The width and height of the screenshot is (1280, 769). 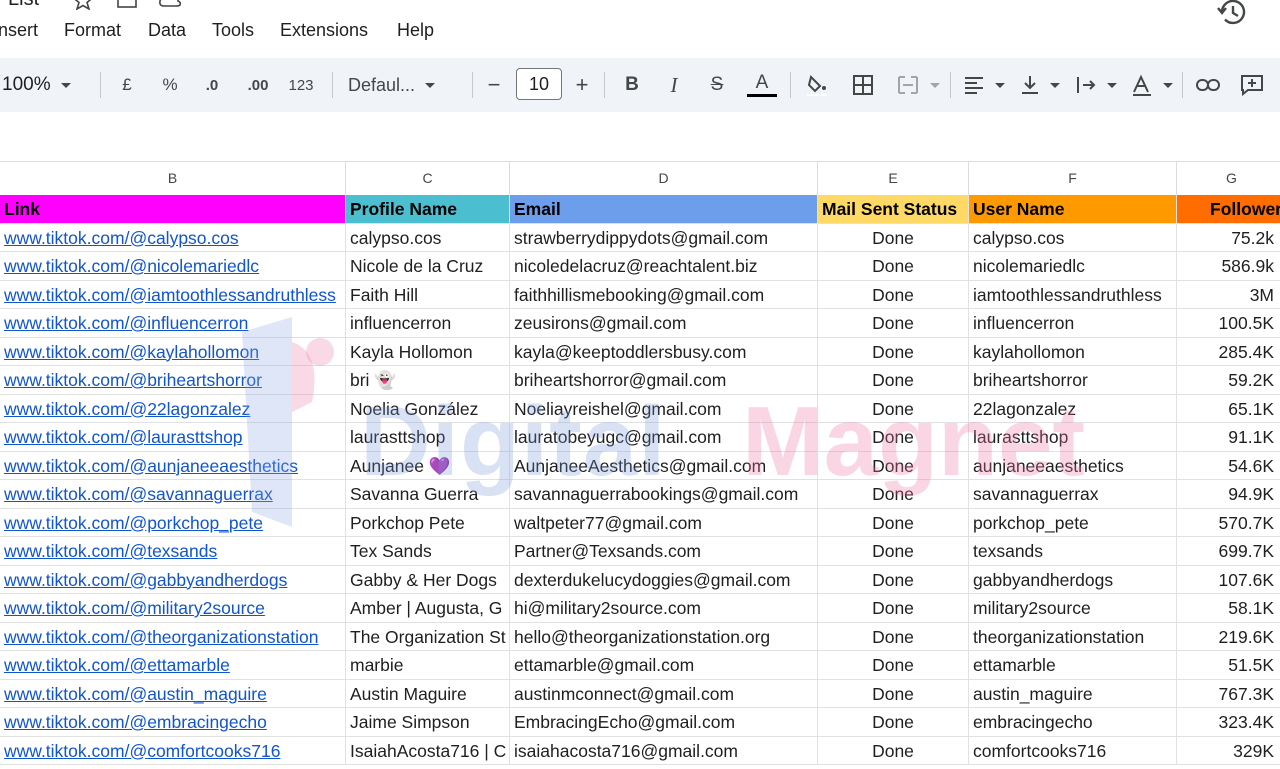 What do you see at coordinates (1073, 209) in the screenshot?
I see `header-cell-user-name: User Name` at bounding box center [1073, 209].